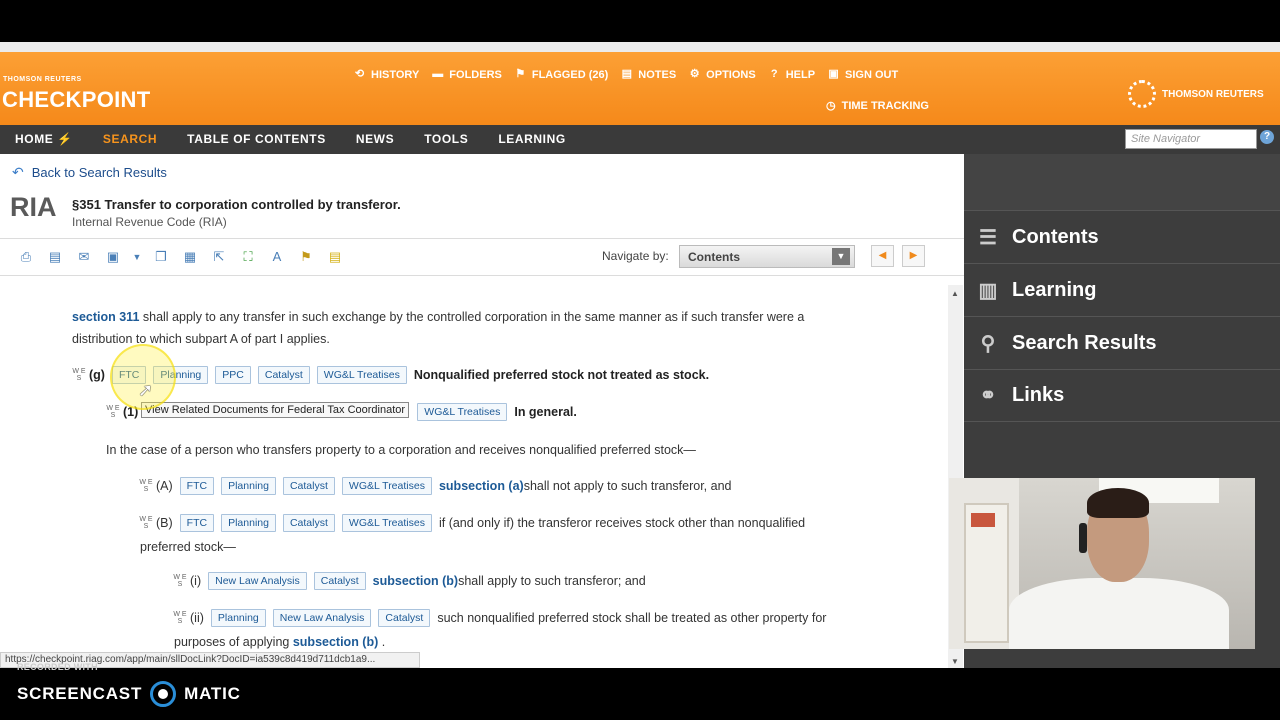 This screenshot has width=1280, height=720. What do you see at coordinates (482, 275) in the screenshot?
I see `divider` at bounding box center [482, 275].